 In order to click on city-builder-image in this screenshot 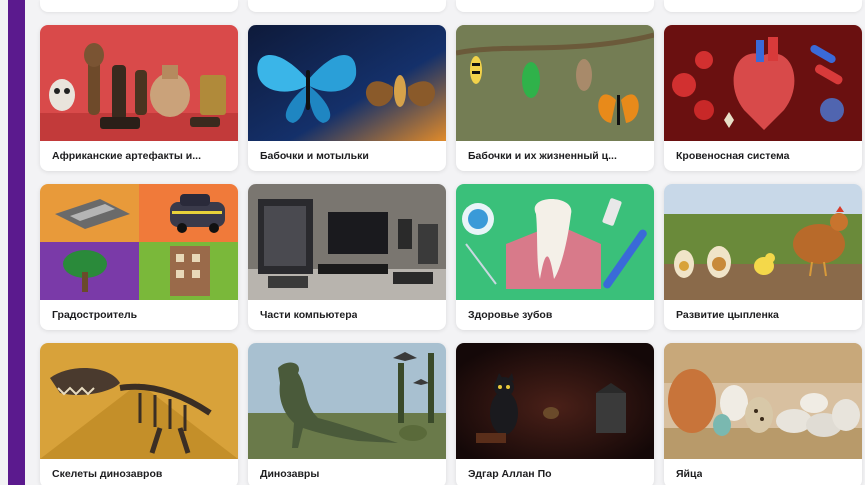, I will do `click(139, 242)`.